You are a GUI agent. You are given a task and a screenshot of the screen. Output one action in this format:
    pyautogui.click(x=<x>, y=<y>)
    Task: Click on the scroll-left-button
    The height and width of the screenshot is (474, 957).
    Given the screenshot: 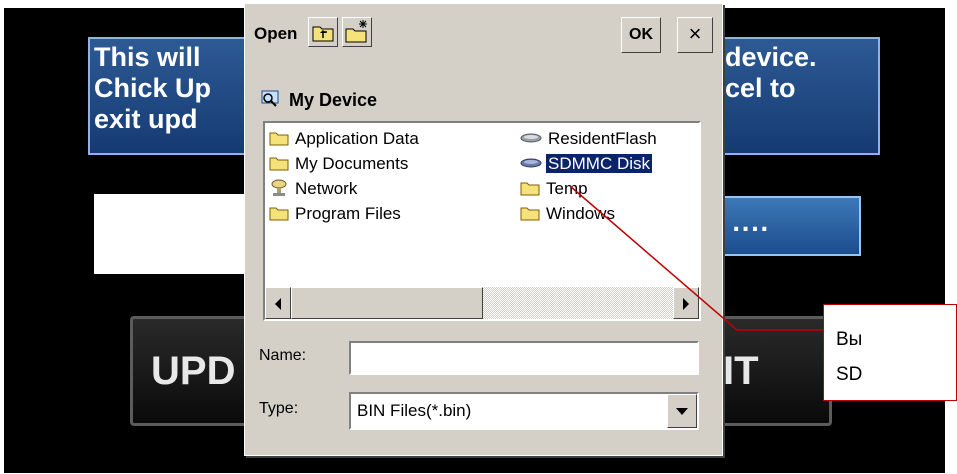 What is the action you would take?
    pyautogui.click(x=278, y=303)
    